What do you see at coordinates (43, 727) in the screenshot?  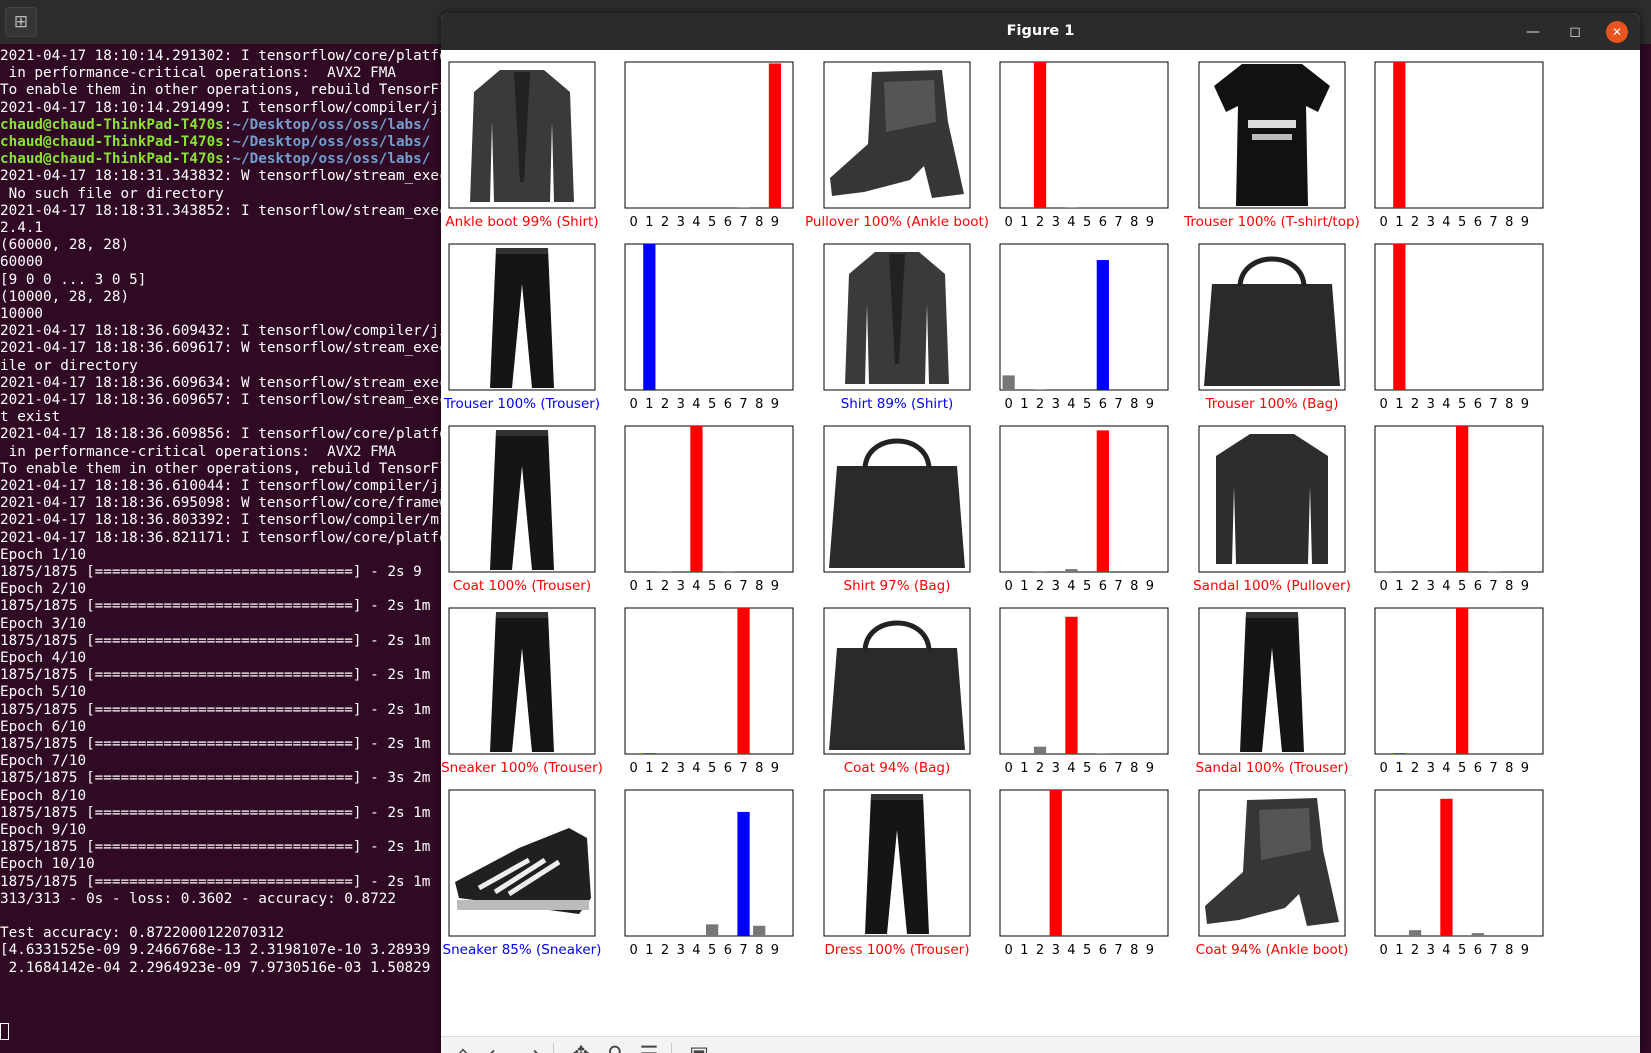 I see `terminal-line: Epoch 6/10` at bounding box center [43, 727].